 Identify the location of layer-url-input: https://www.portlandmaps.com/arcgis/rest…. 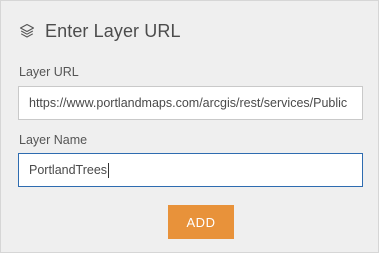
(190, 103).